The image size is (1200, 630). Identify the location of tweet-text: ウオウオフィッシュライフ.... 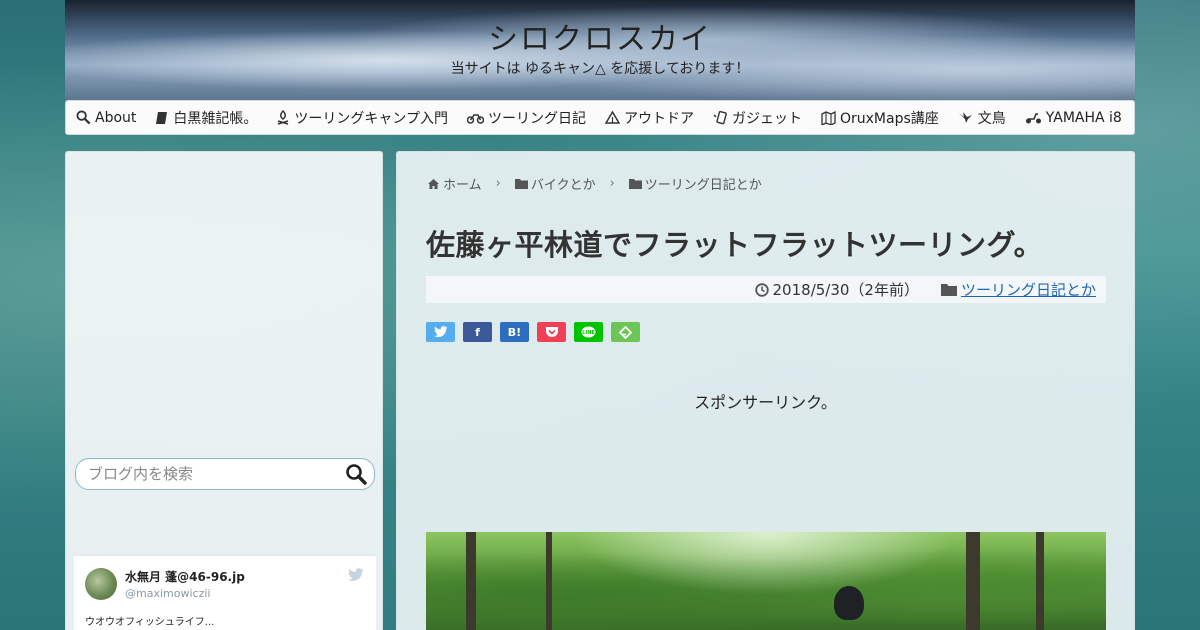
(150, 622).